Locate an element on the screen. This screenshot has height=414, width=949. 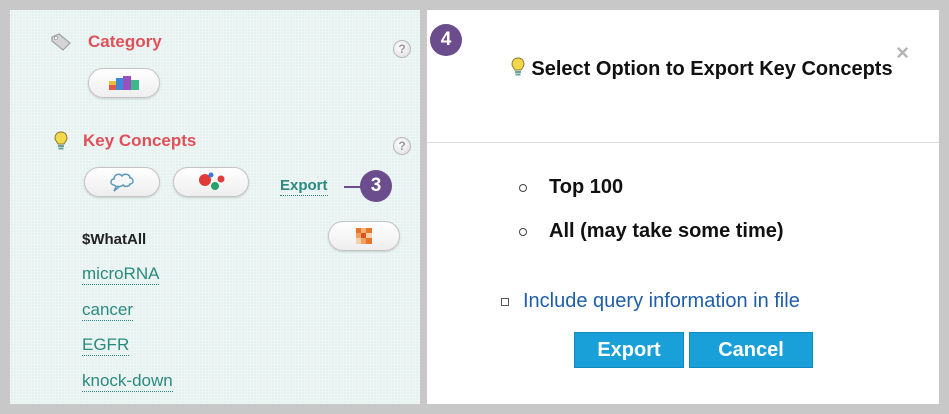
dialog-title-text: Select Option to Export Key Concepts is located at coordinates (712, 69).